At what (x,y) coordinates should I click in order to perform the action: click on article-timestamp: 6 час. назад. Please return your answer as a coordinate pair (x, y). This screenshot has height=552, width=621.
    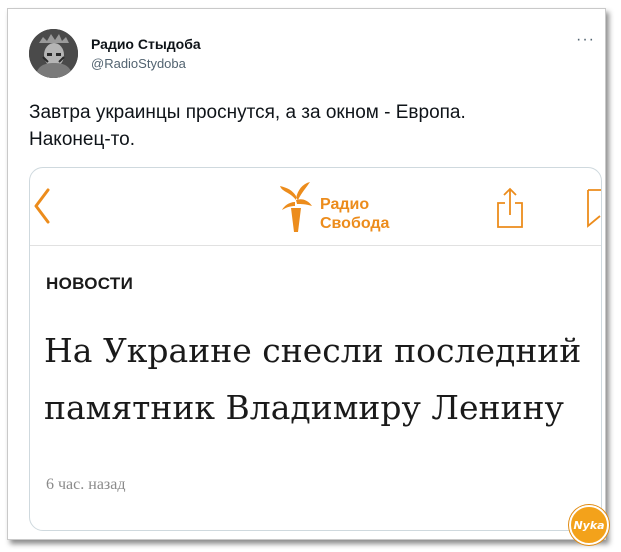
    Looking at the image, I should click on (86, 484).